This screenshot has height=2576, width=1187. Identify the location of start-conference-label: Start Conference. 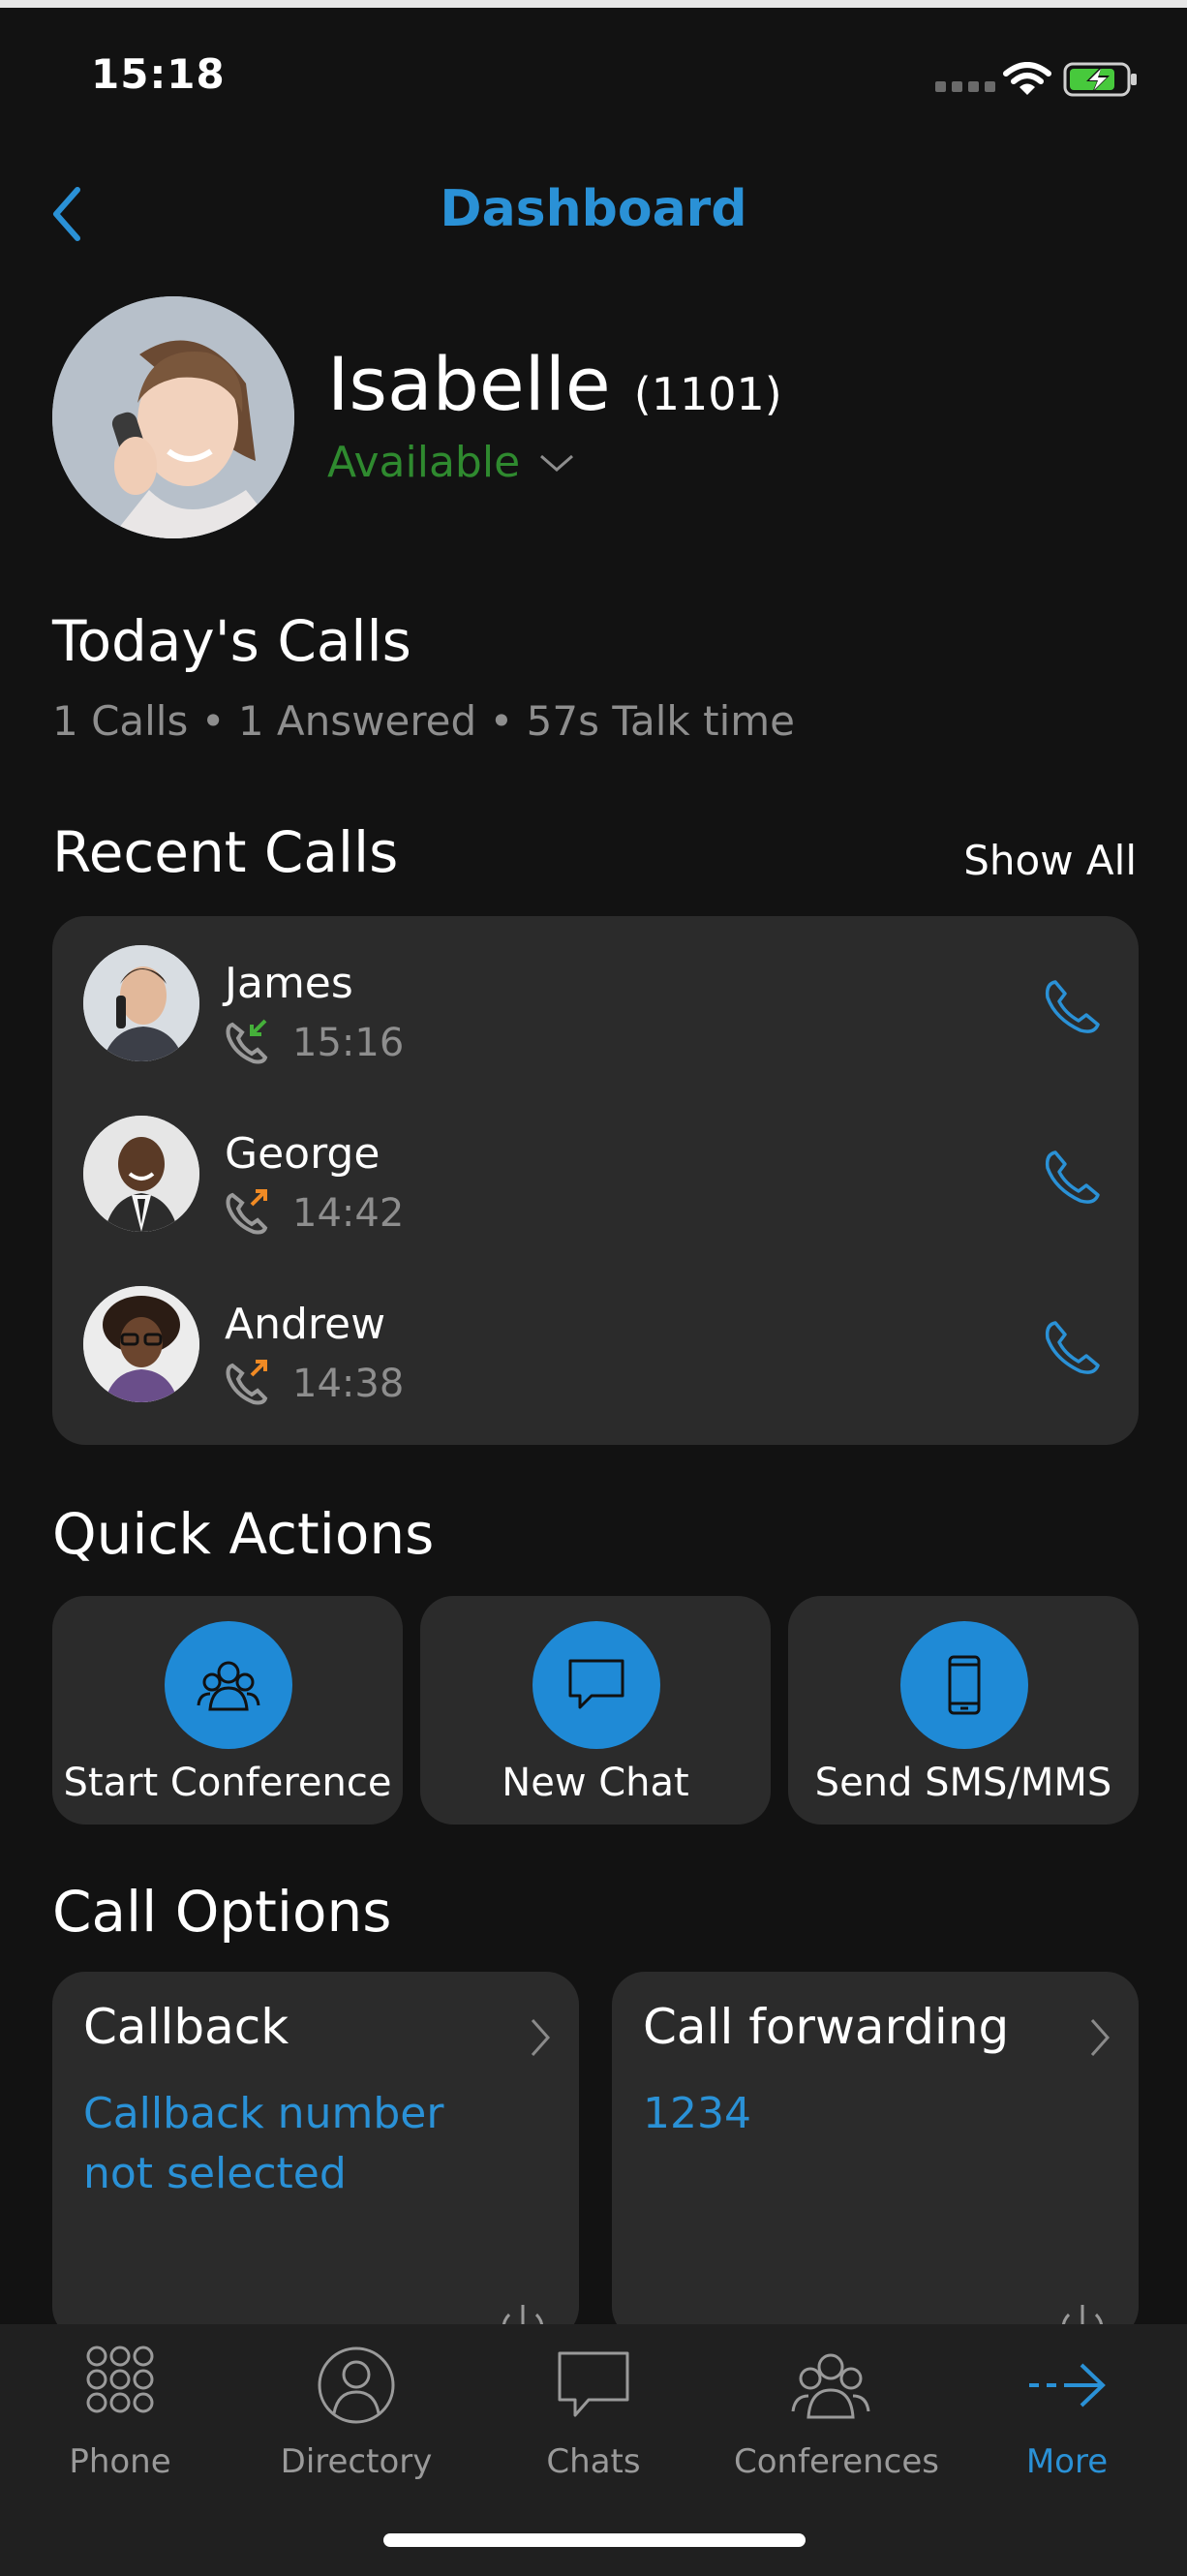
(227, 1783).